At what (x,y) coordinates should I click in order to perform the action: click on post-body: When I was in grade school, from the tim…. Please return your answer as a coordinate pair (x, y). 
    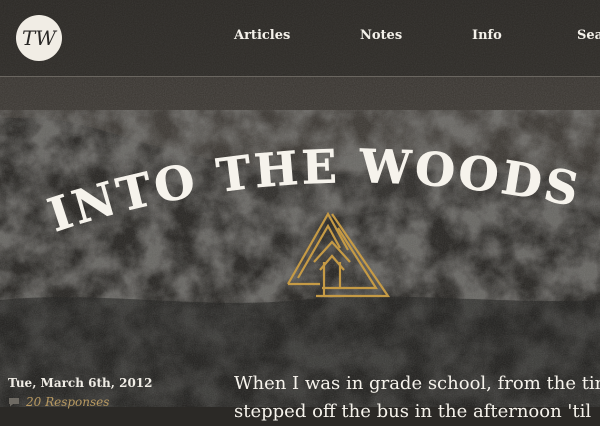
    Looking at the image, I should click on (417, 398).